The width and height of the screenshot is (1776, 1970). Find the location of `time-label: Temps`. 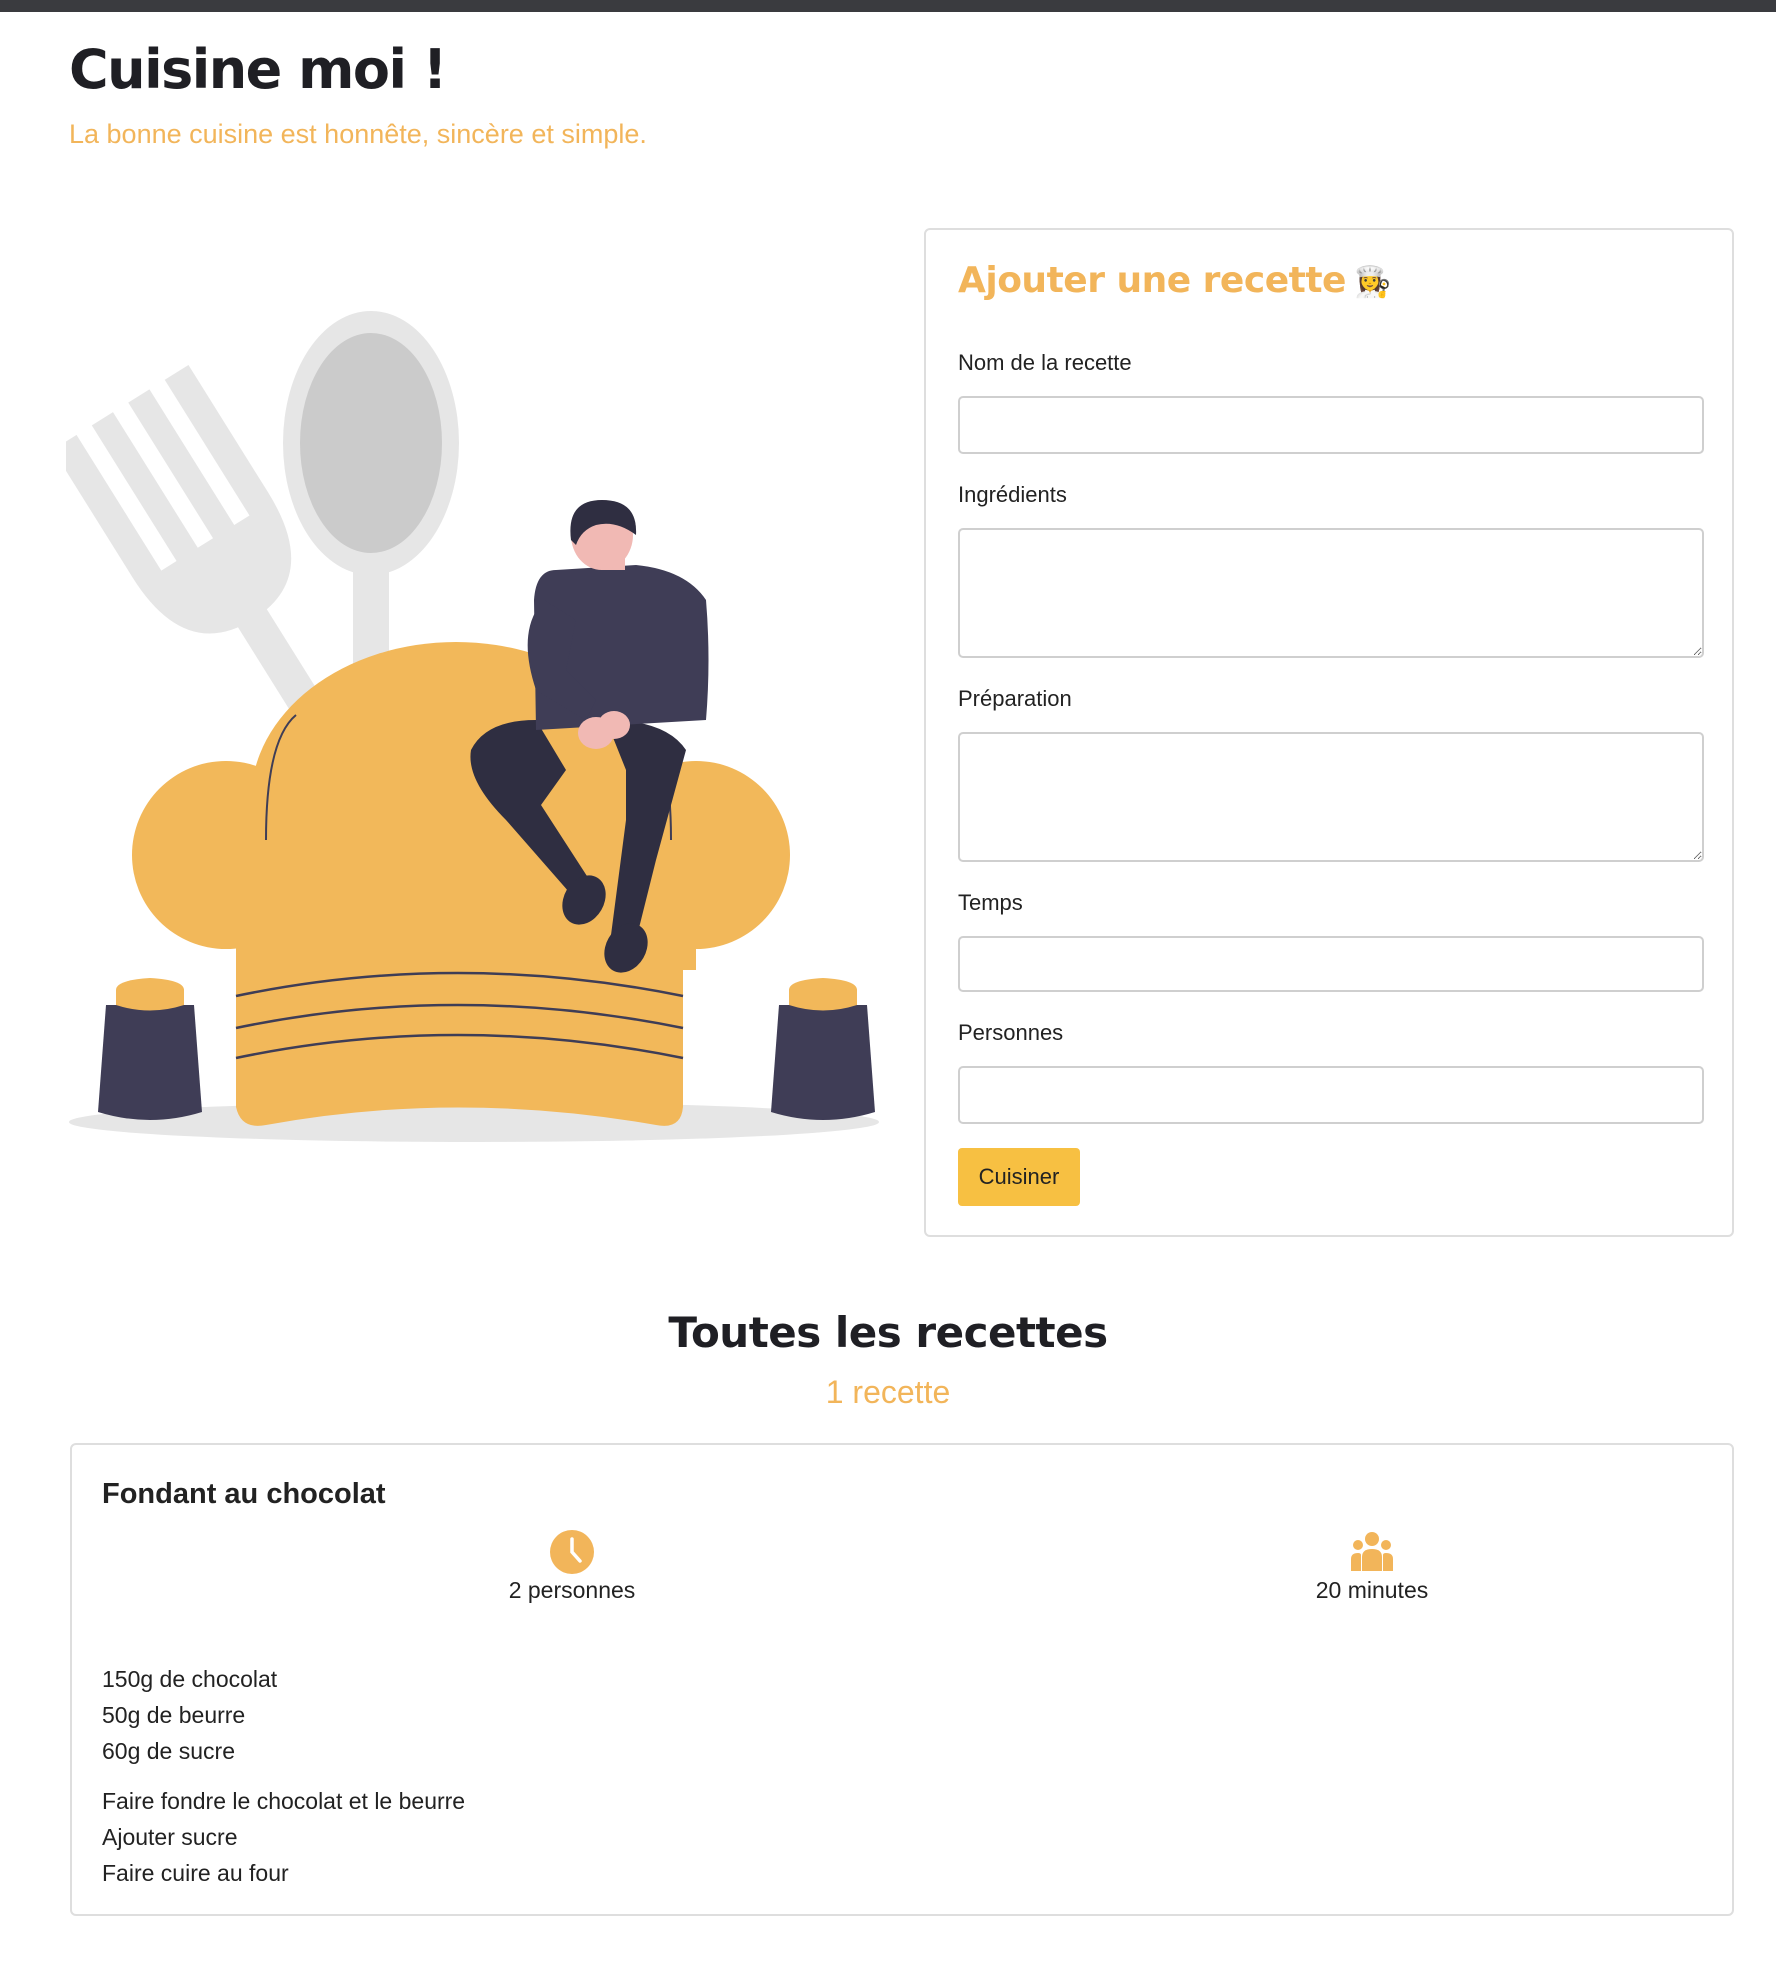

time-label: Temps is located at coordinates (990, 902).